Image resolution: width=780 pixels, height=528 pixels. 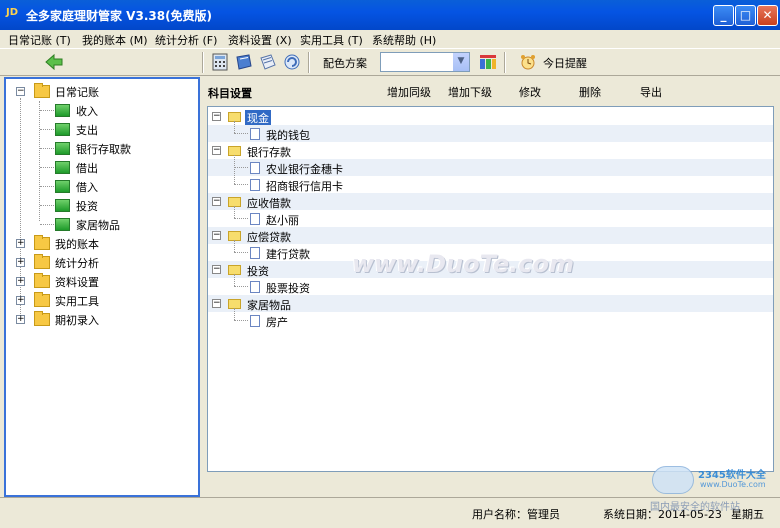 I want to click on tree-row-cash: − 现金, so click(x=490, y=117).